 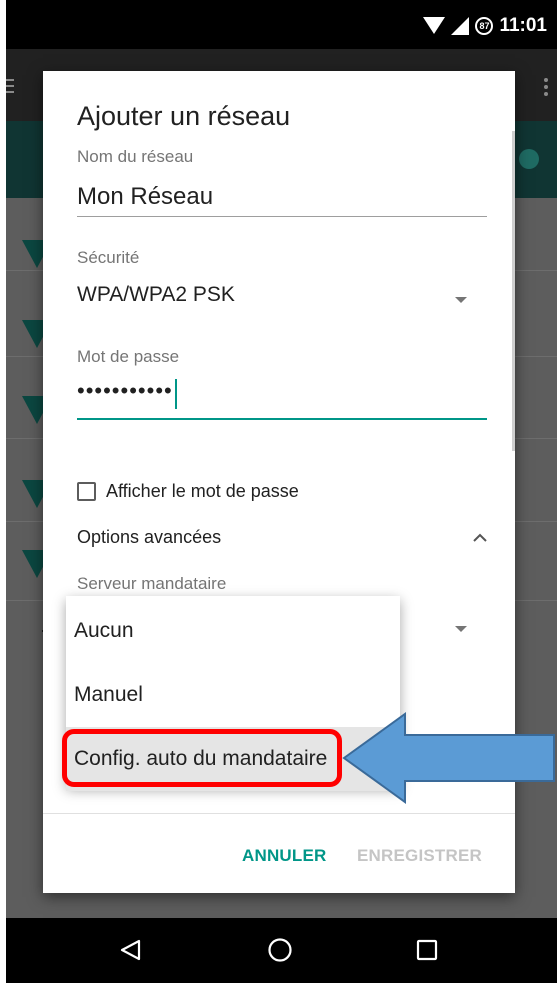 I want to click on home-icon, so click(x=280, y=950).